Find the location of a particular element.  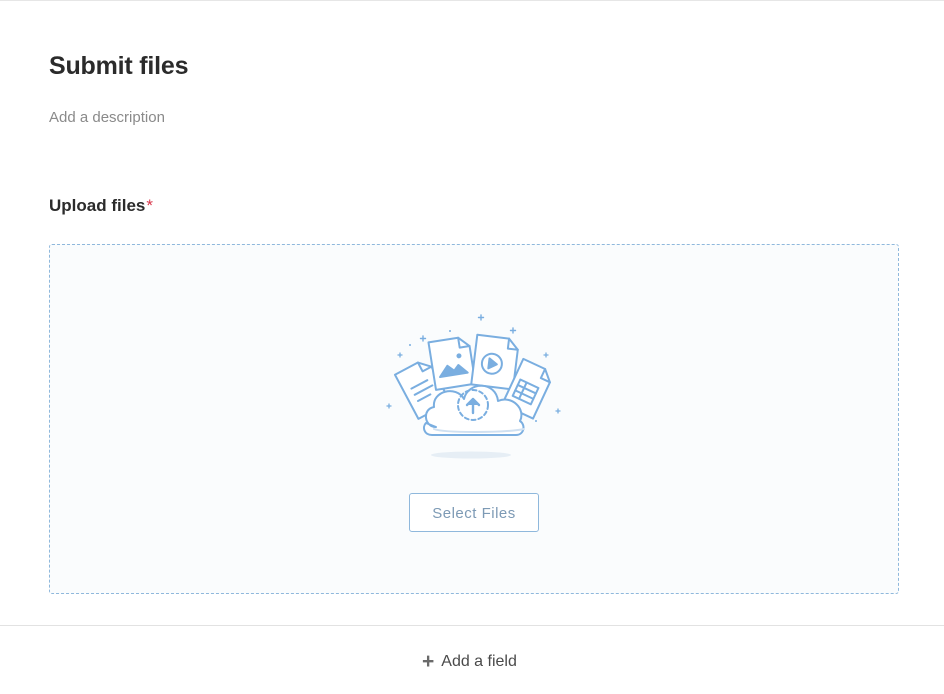

upload-field-label-text: Upload files is located at coordinates (97, 205).